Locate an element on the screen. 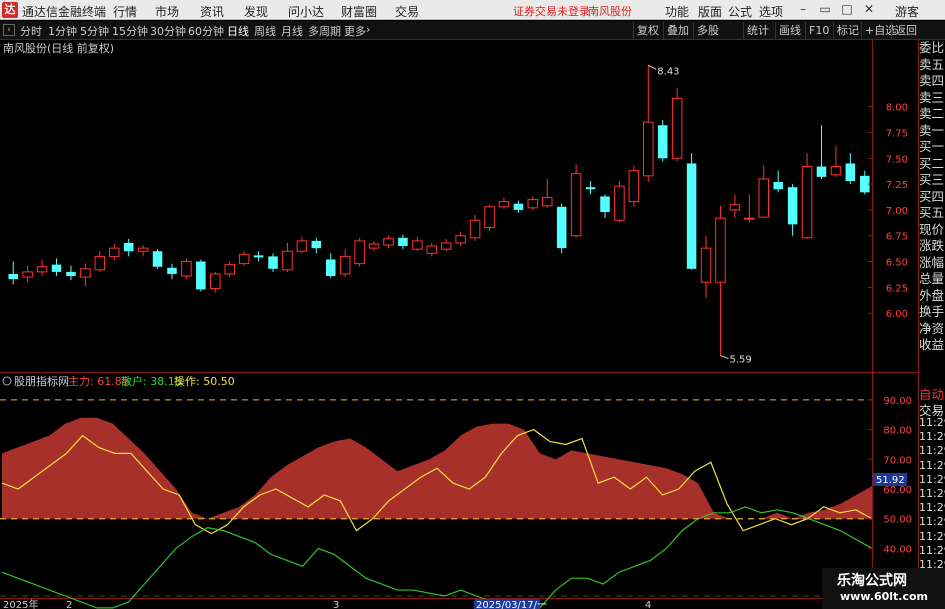 Image resolution: width=945 pixels, height=609 pixels. price-tick-label: 6.00 is located at coordinates (897, 314).